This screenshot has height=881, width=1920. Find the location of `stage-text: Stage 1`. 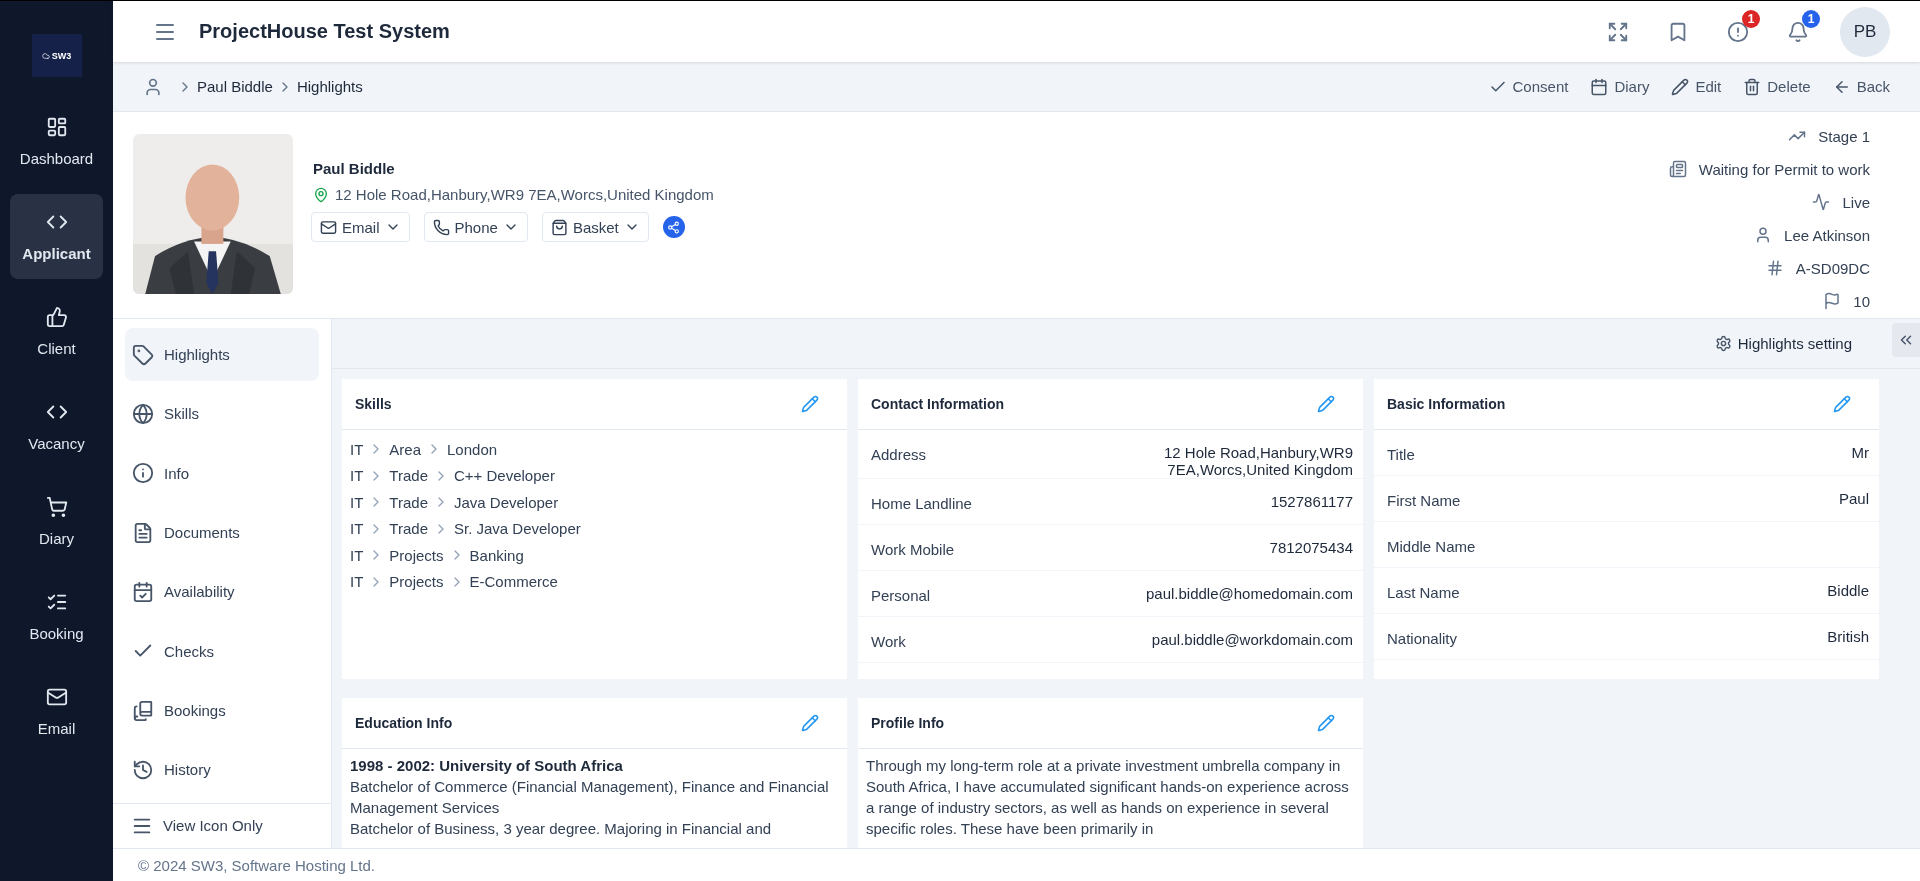

stage-text: Stage 1 is located at coordinates (1844, 136).